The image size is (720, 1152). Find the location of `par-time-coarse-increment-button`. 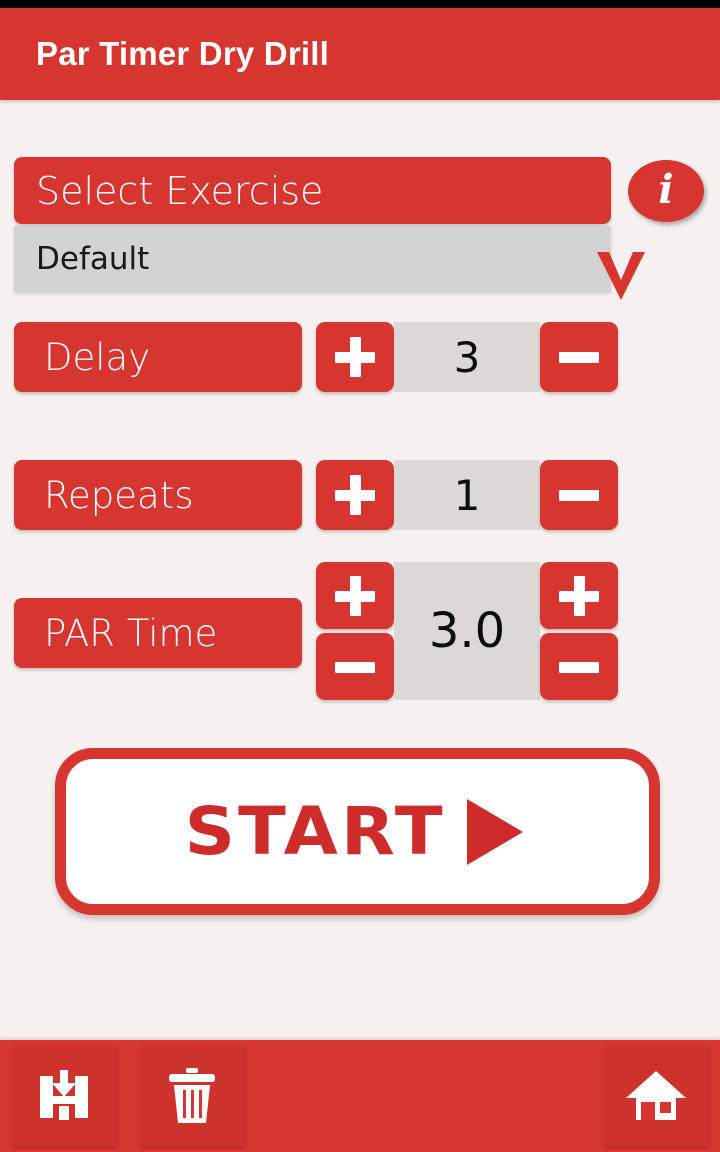

par-time-coarse-increment-button is located at coordinates (355, 595).